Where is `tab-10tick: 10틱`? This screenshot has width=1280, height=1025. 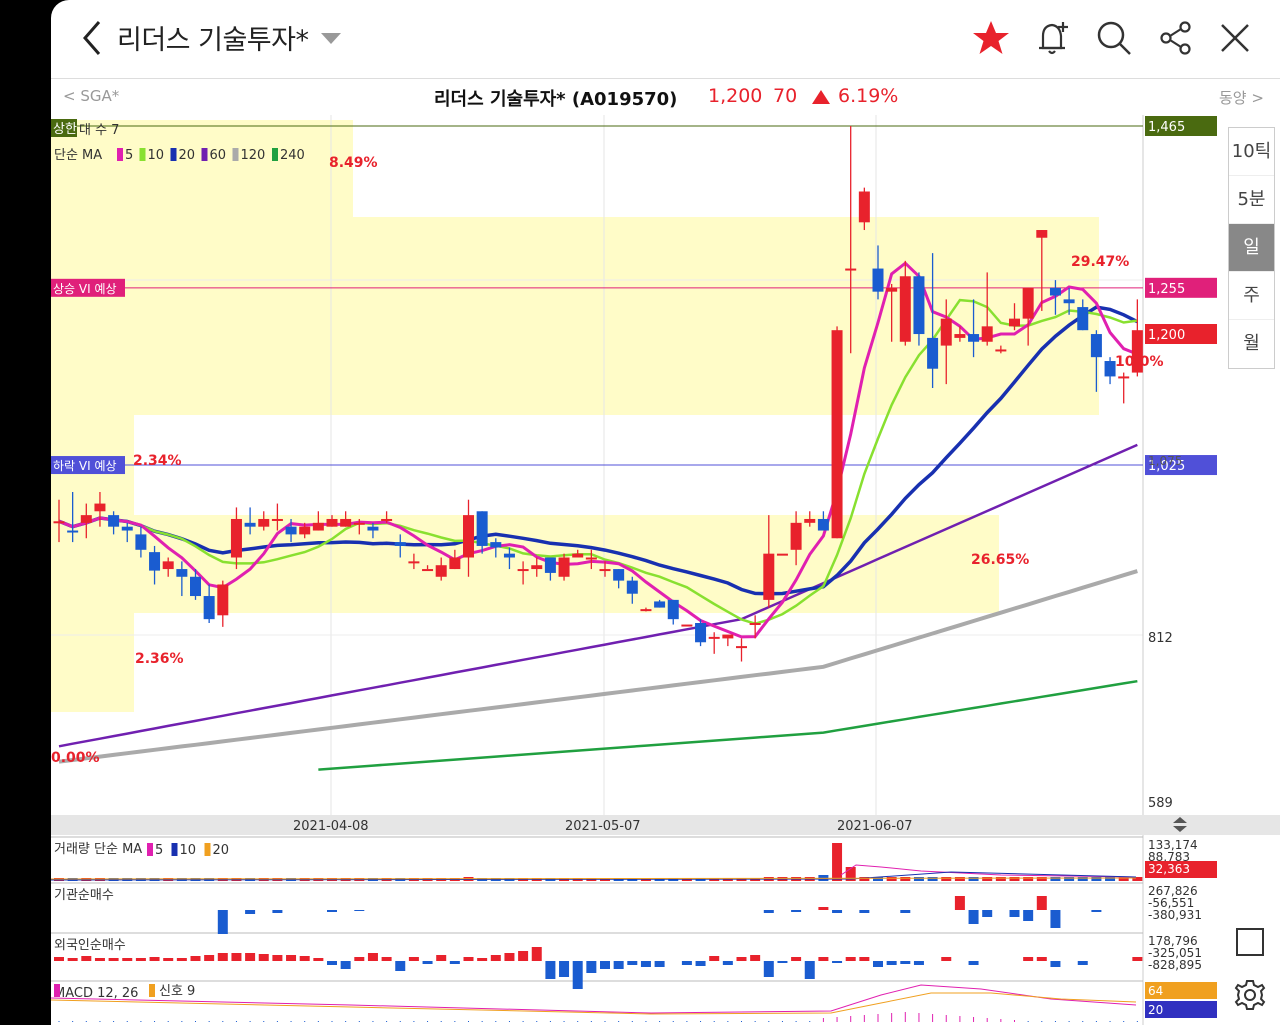 tab-10tick: 10틱 is located at coordinates (1251, 152).